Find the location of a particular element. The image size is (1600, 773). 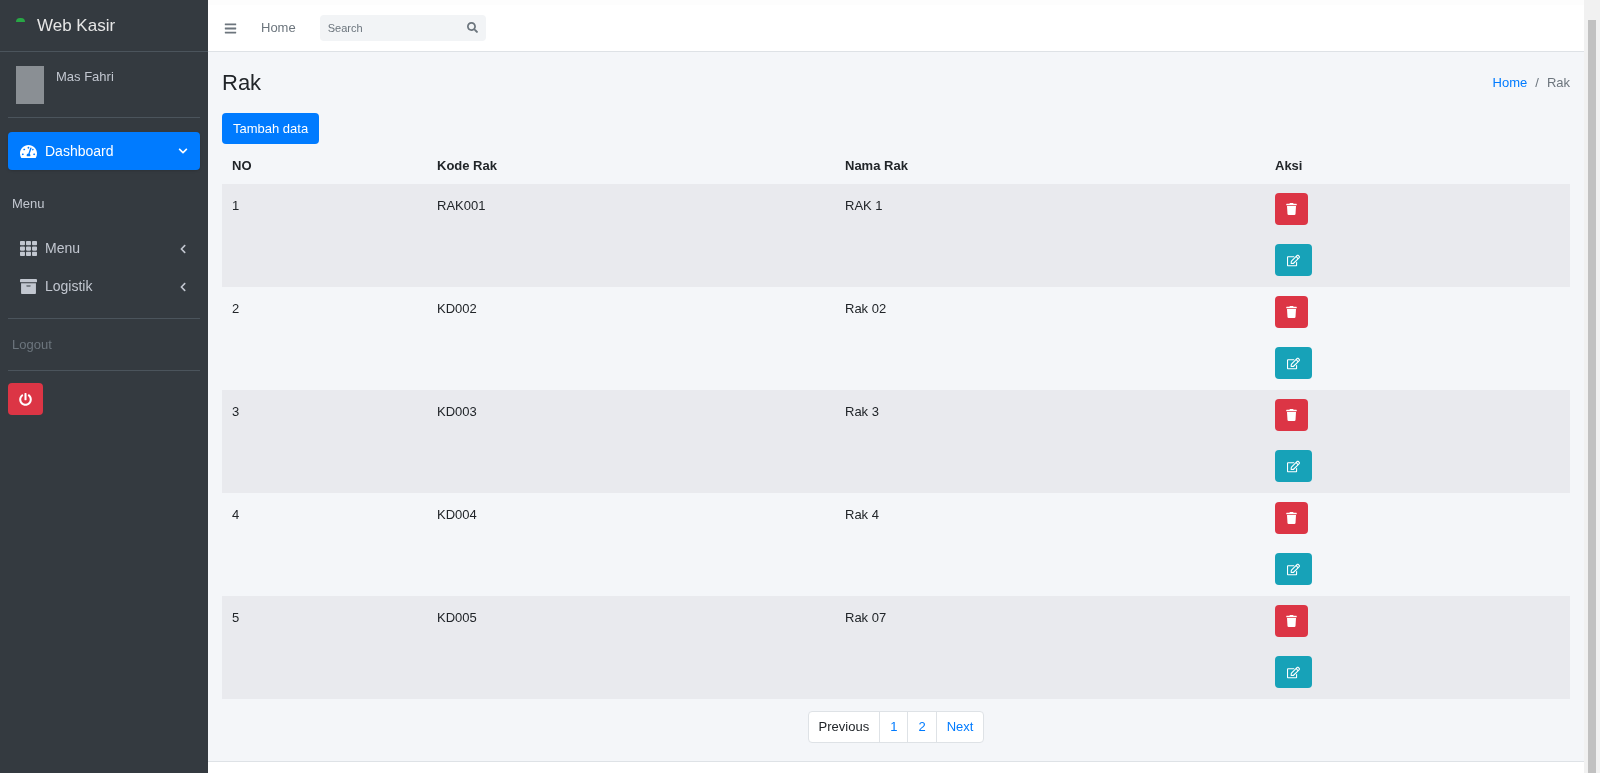

logo-icon is located at coordinates (20, 19).